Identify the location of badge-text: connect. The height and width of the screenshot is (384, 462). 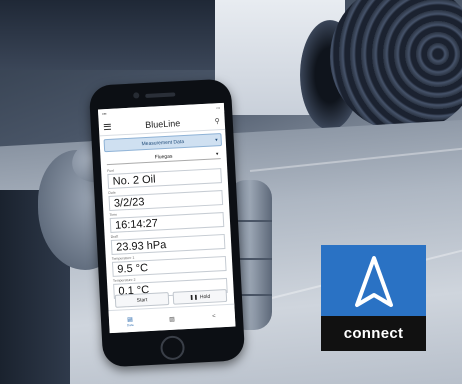
(373, 333).